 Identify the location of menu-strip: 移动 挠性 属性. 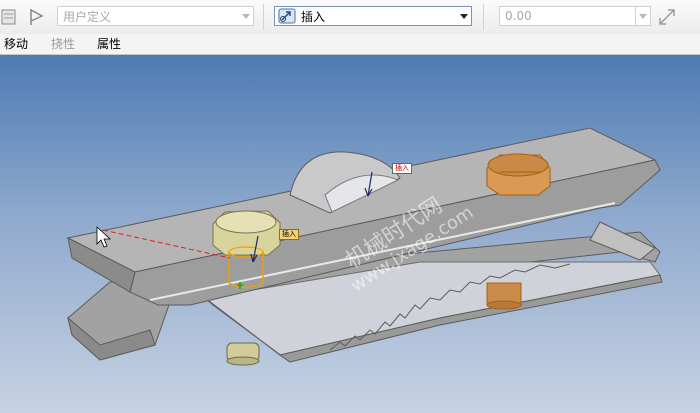
(350, 44).